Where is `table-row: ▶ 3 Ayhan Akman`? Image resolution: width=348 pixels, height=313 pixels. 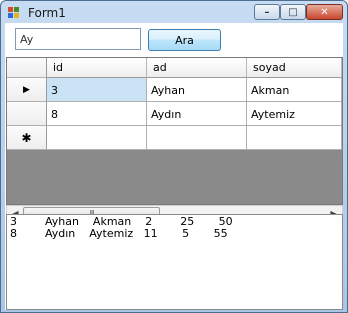
table-row: ▶ 3 Ayhan Akman is located at coordinates (174, 90).